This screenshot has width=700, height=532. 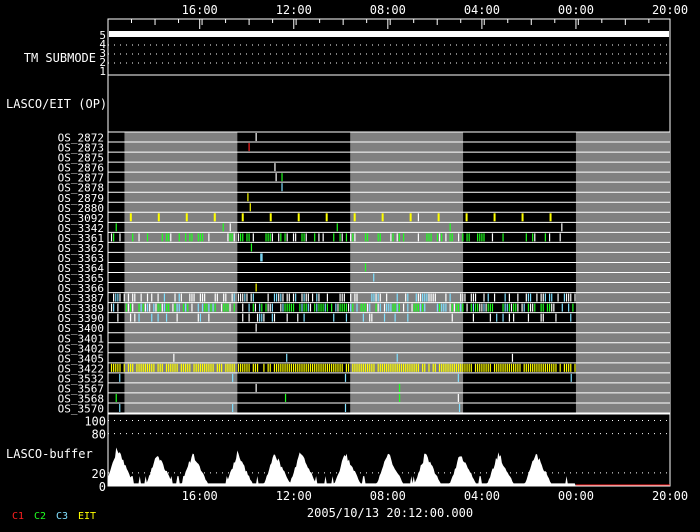 What do you see at coordinates (294, 10) in the screenshot?
I see `top-time-label: 12:00` at bounding box center [294, 10].